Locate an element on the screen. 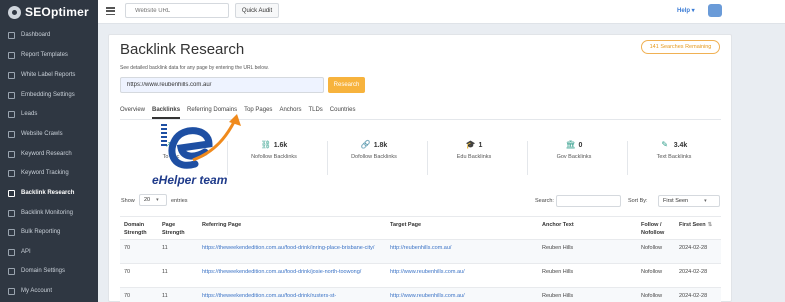 The image size is (785, 302). keyword-icon is located at coordinates (11, 154).